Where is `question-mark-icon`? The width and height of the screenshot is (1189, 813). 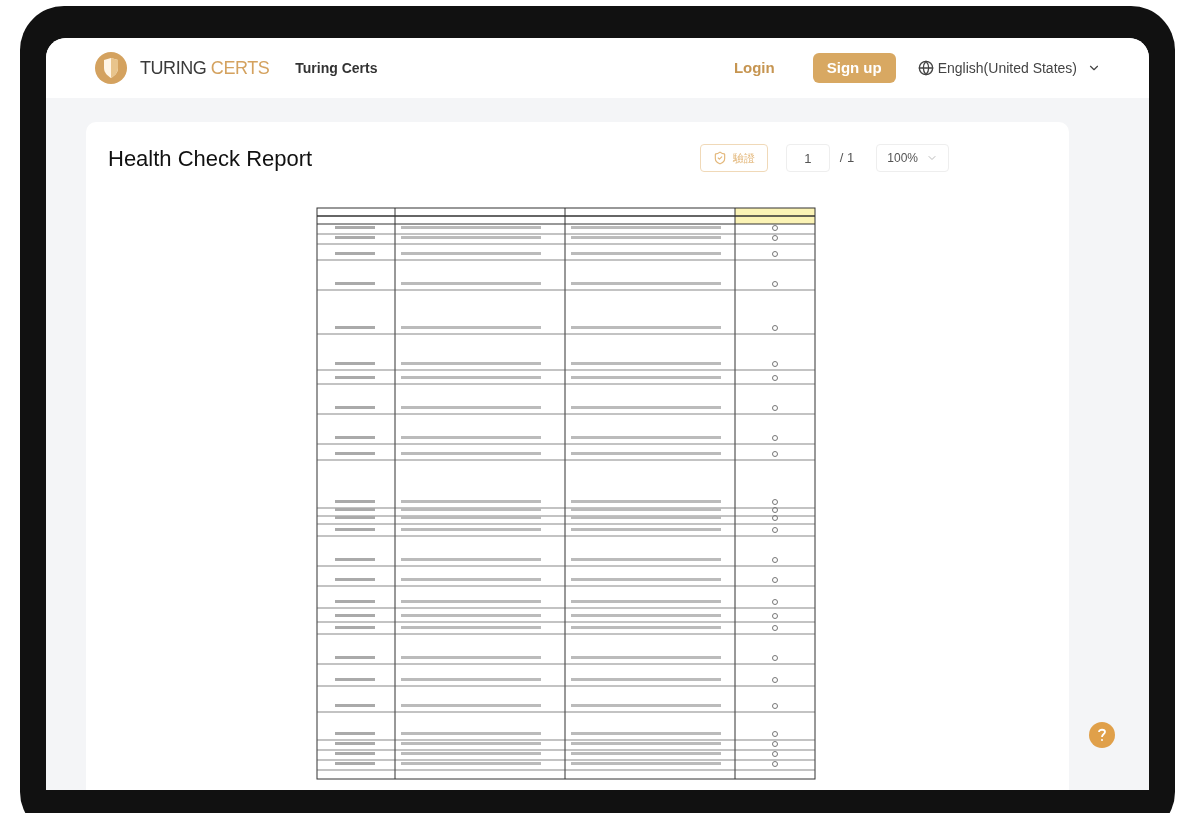 question-mark-icon is located at coordinates (1102, 735).